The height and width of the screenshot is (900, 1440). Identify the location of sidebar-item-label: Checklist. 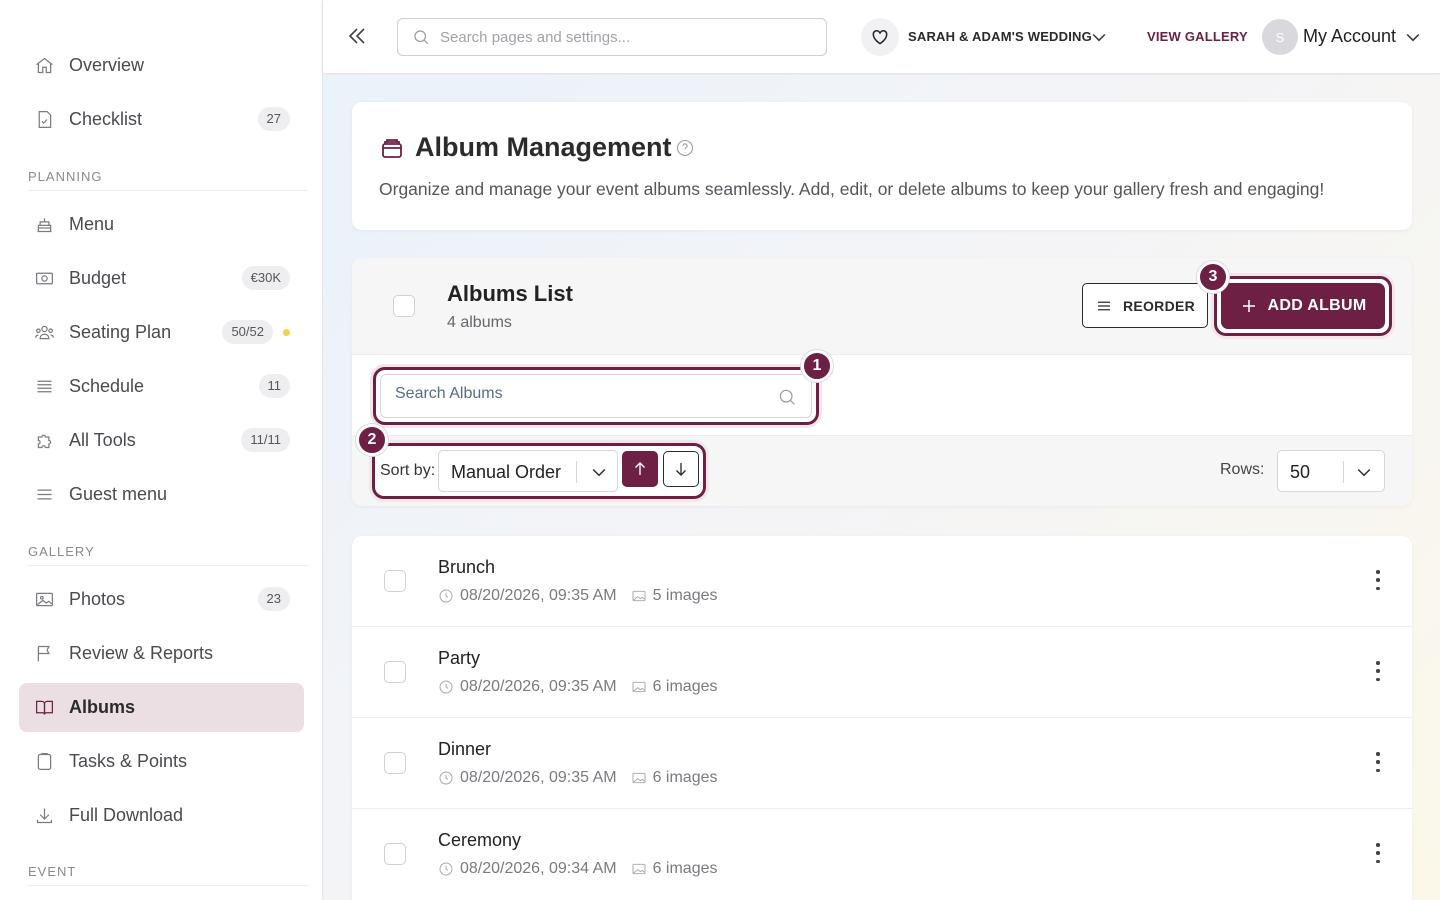
(106, 119).